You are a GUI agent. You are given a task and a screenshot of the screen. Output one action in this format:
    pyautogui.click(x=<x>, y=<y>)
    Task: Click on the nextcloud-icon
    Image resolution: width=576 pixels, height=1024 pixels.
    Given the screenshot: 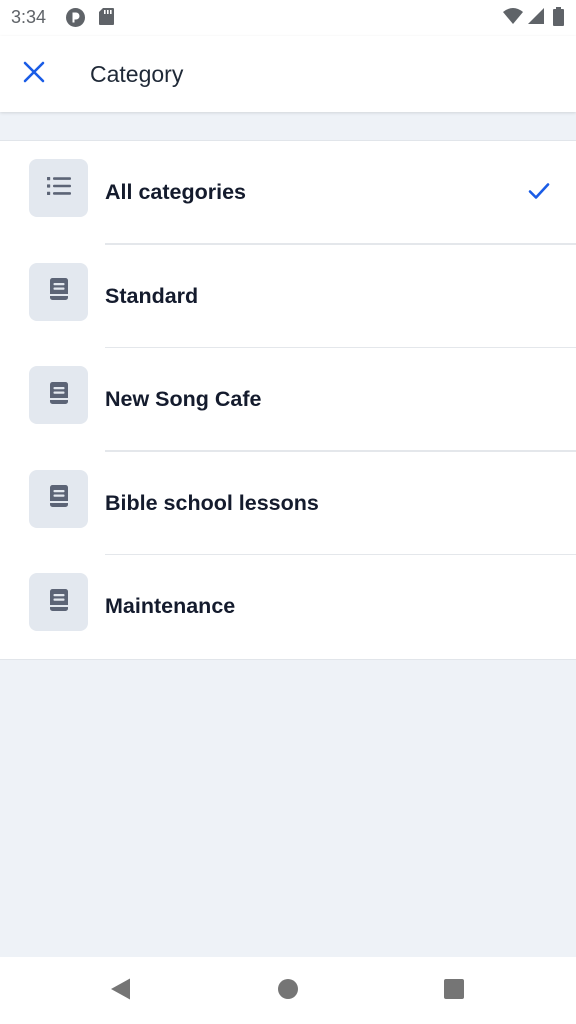 What is the action you would take?
    pyautogui.click(x=75, y=20)
    